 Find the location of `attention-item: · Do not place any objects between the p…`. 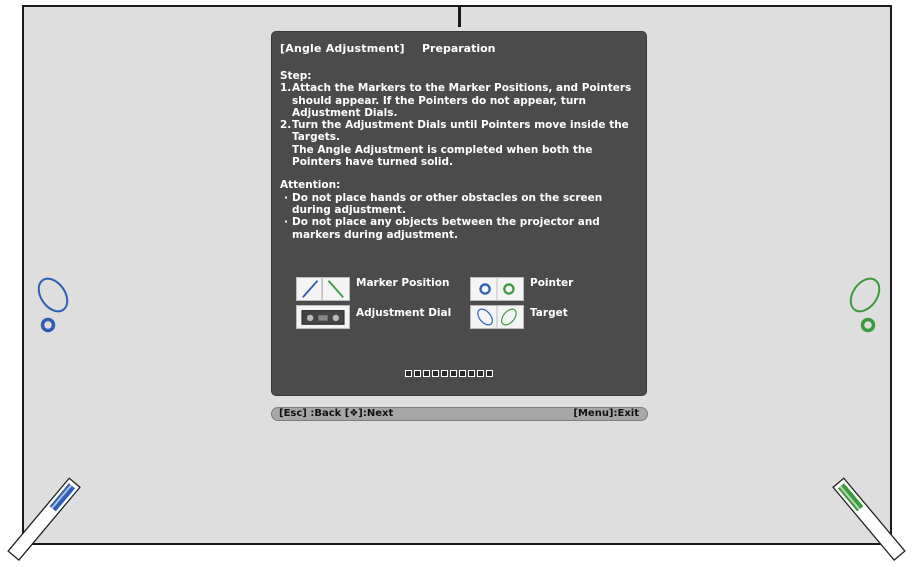

attention-item: · Do not place any objects between the p… is located at coordinates (457, 228).